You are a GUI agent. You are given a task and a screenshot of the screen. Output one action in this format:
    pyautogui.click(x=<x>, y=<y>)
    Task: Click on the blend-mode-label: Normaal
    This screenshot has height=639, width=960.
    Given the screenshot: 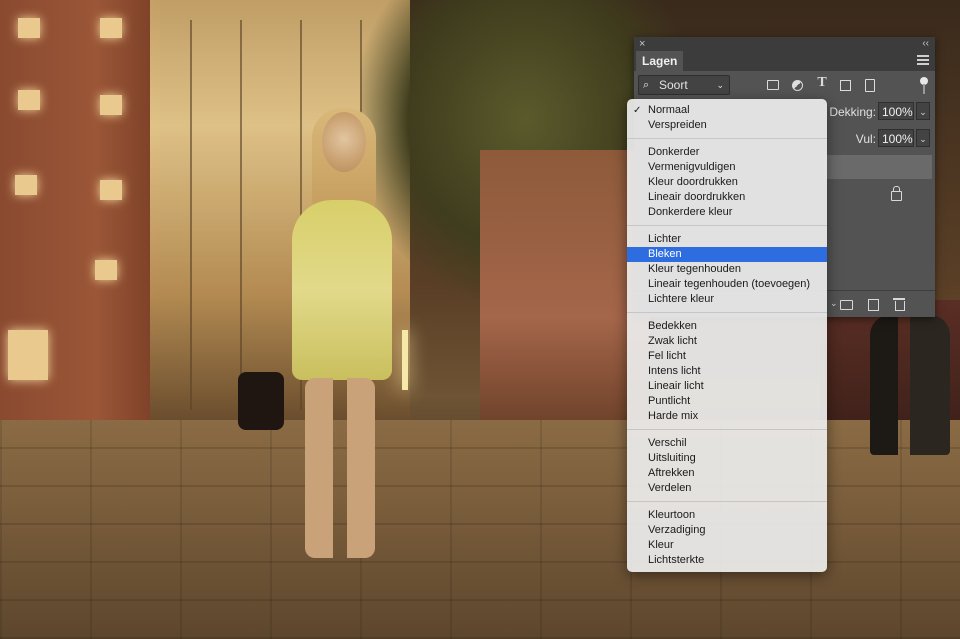 What is the action you would take?
    pyautogui.click(x=669, y=110)
    